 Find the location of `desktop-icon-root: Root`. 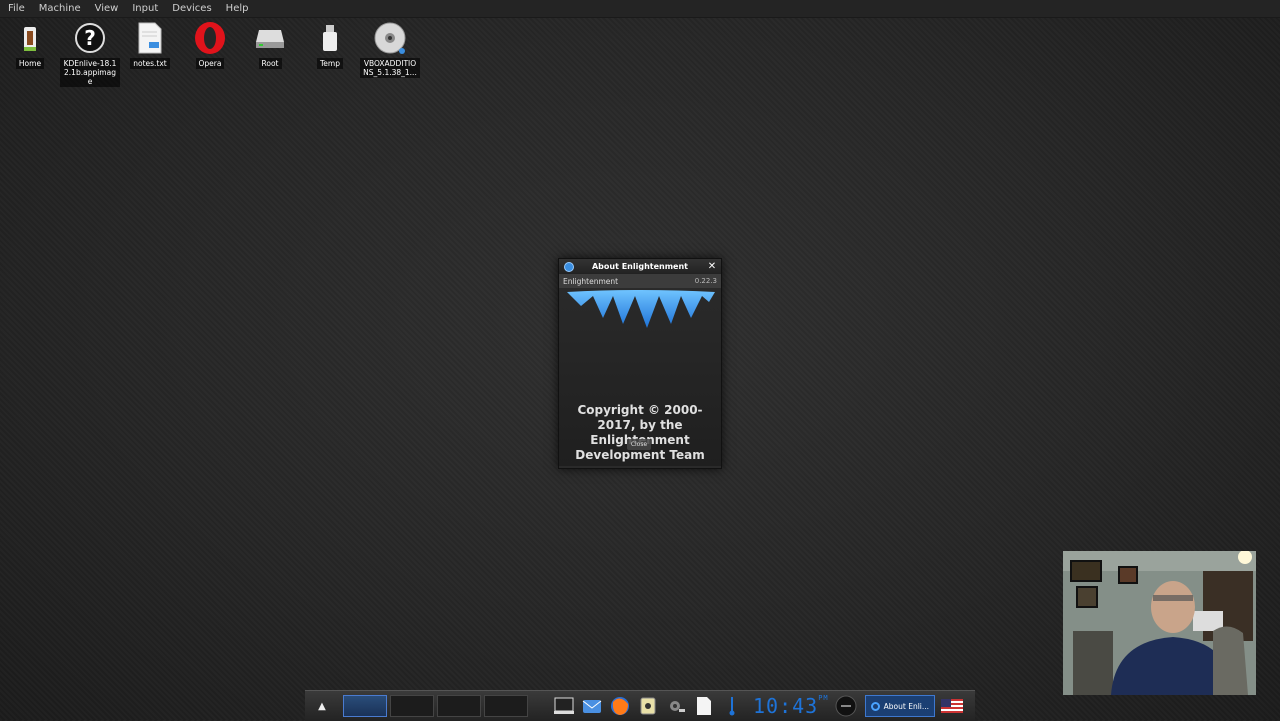

desktop-icon-root: Root is located at coordinates (270, 53).